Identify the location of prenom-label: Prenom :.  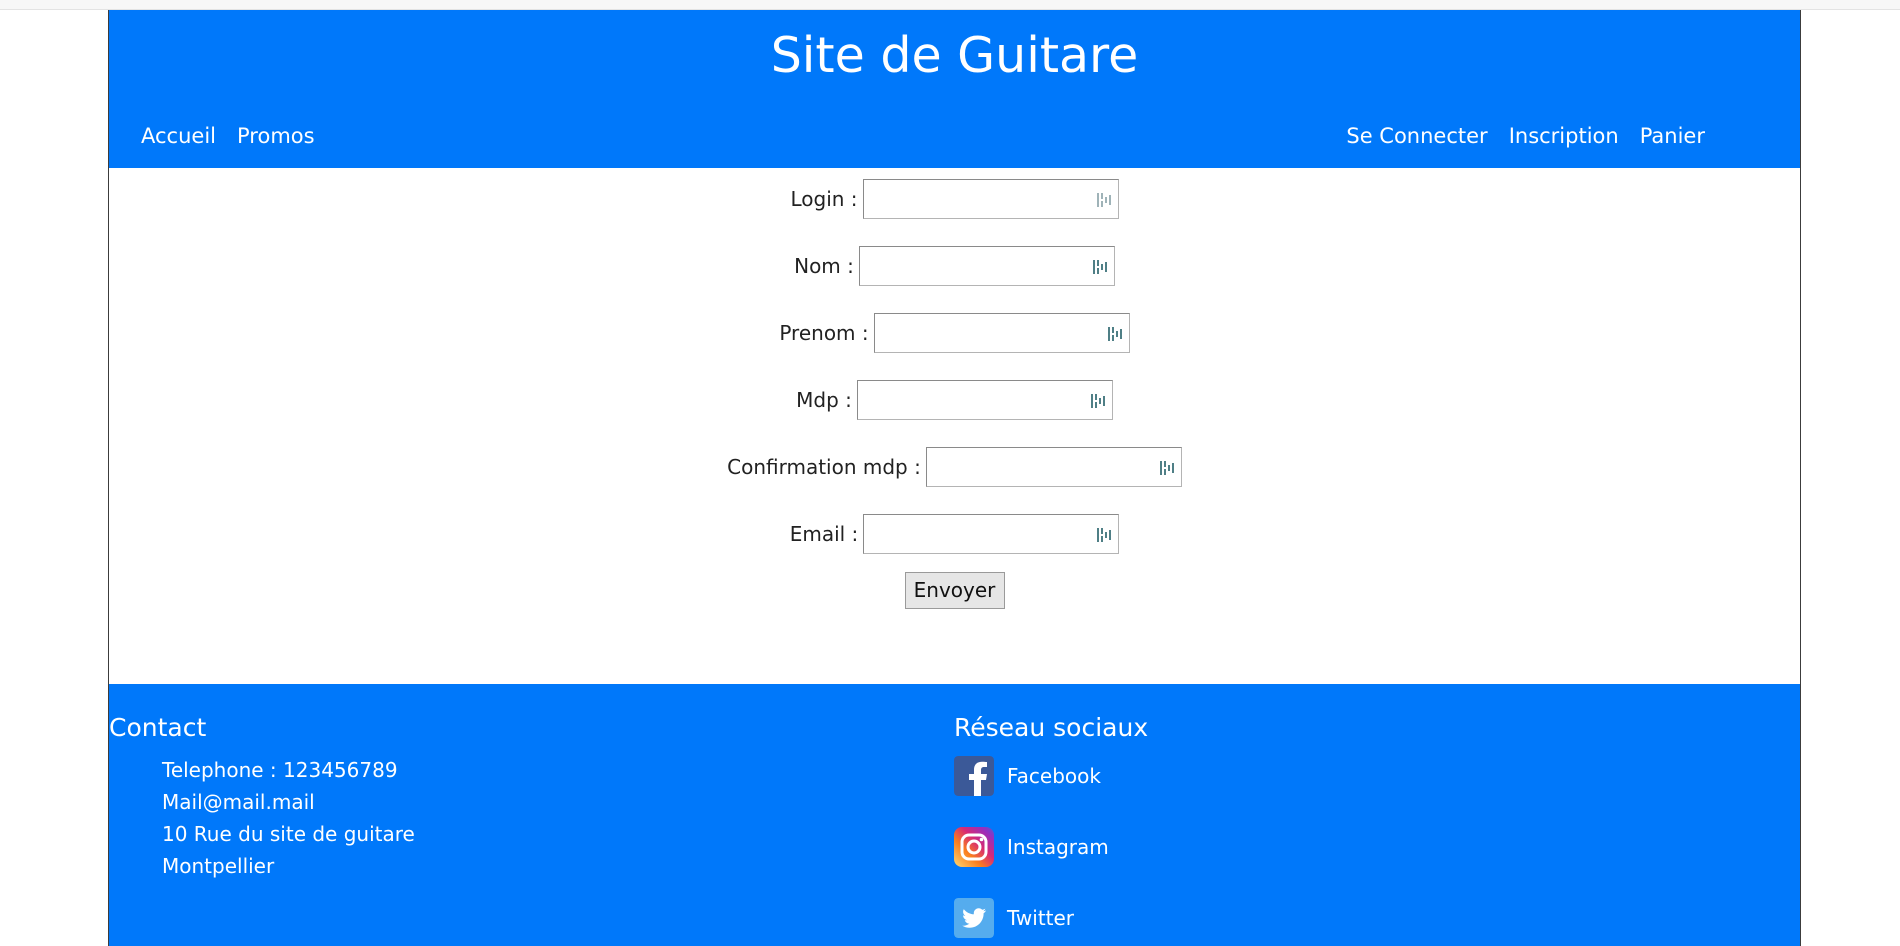
(824, 333).